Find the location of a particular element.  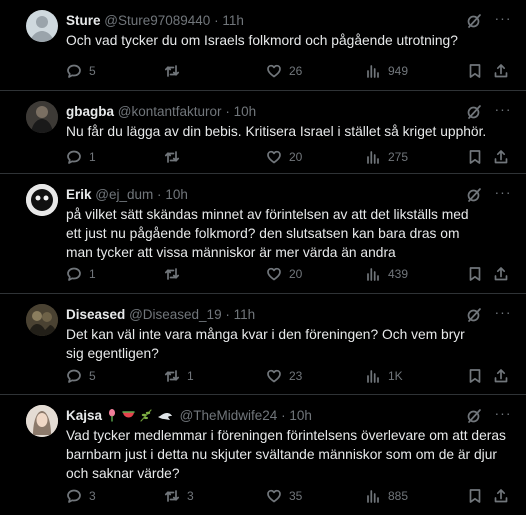

retweet-button: 1 is located at coordinates (179, 376).